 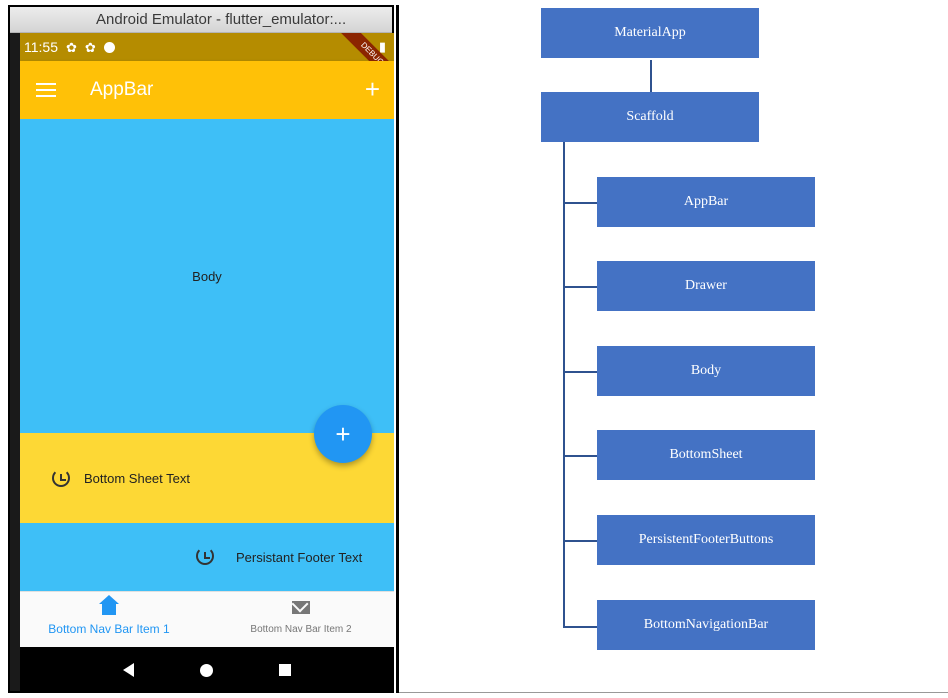 I want to click on node-drawer: Drawer, so click(x=706, y=286).